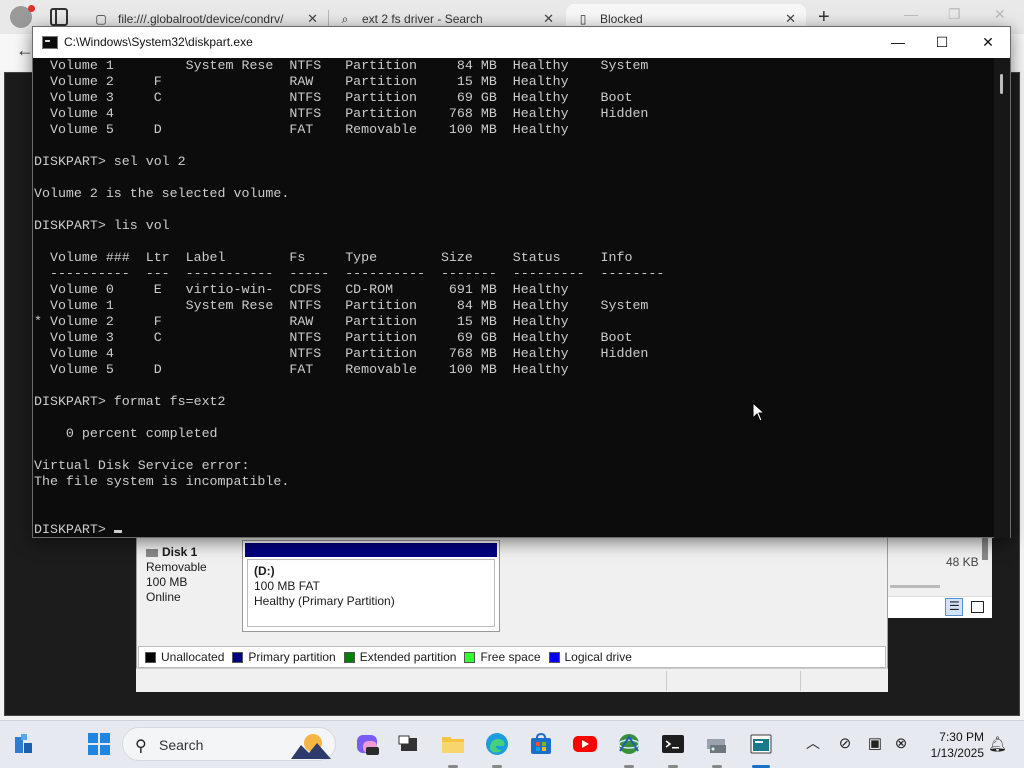 The image size is (1024, 768). Describe the element at coordinates (898, 42) in the screenshot. I see `minimize-button: —` at that location.